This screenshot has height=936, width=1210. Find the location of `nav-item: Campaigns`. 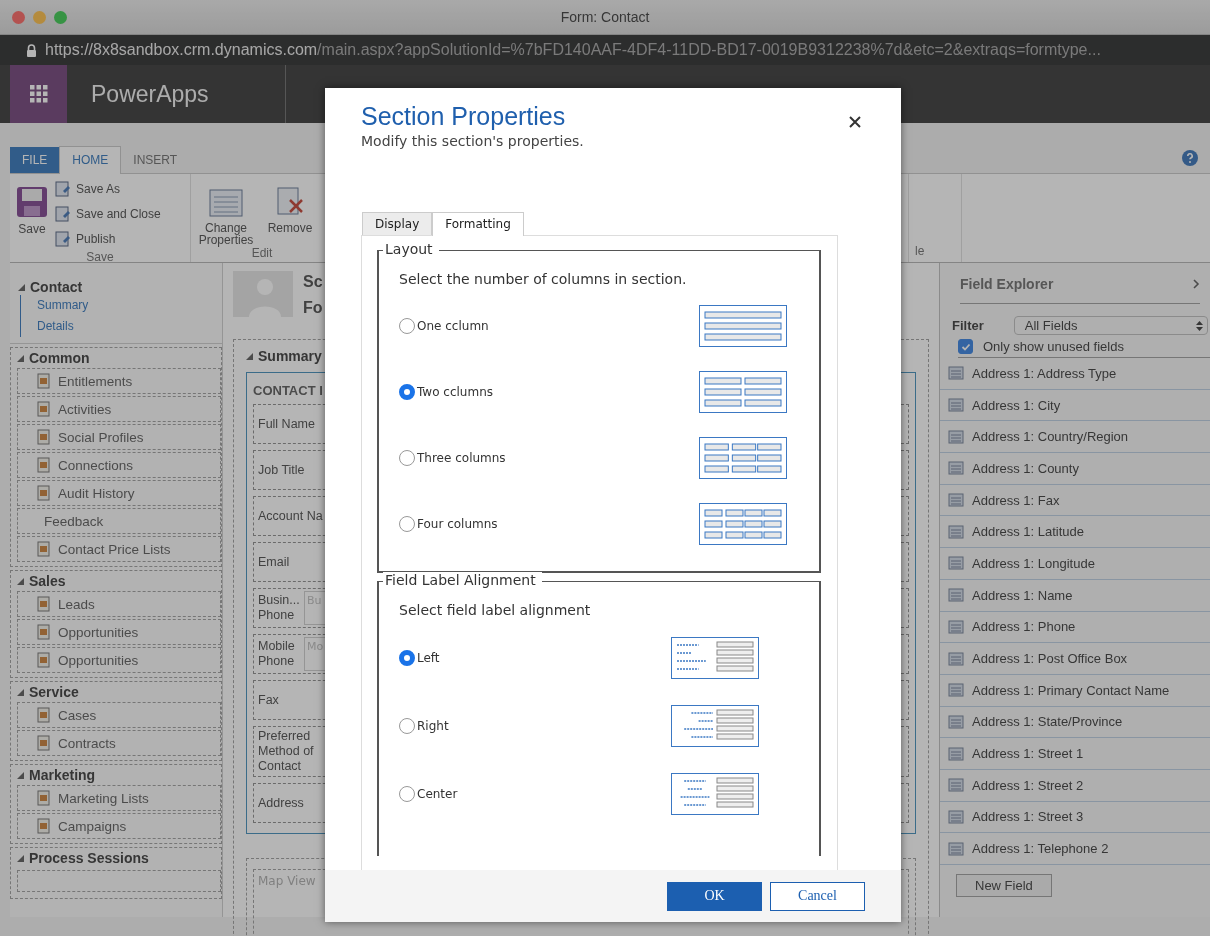

nav-item: Campaigns is located at coordinates (119, 826).